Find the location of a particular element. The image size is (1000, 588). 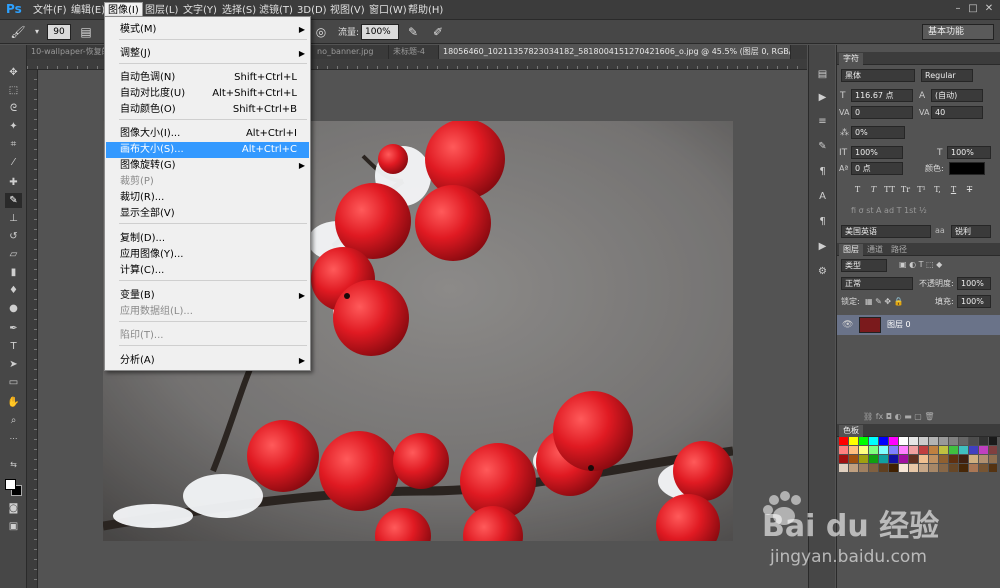

history-brush-tool-icon: ↺ is located at coordinates (13, 236).